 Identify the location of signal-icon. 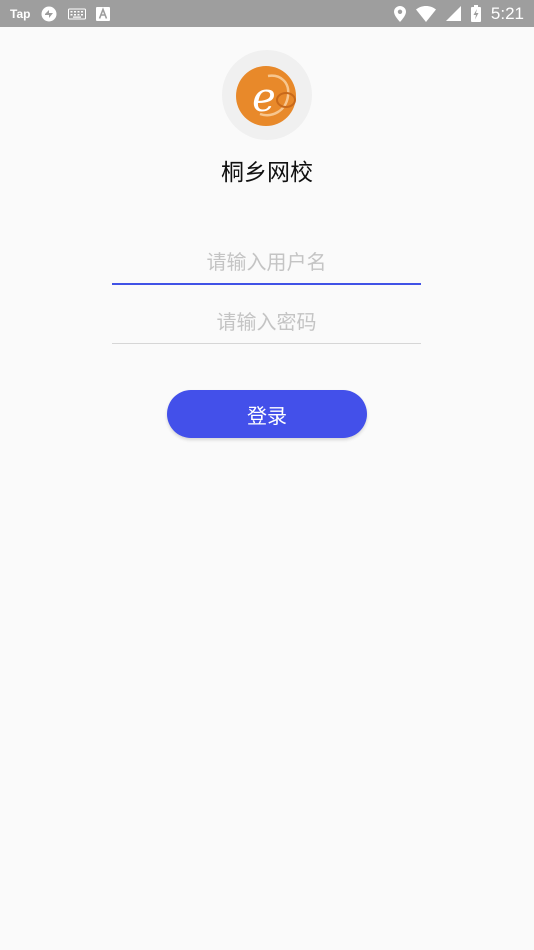
(453, 13).